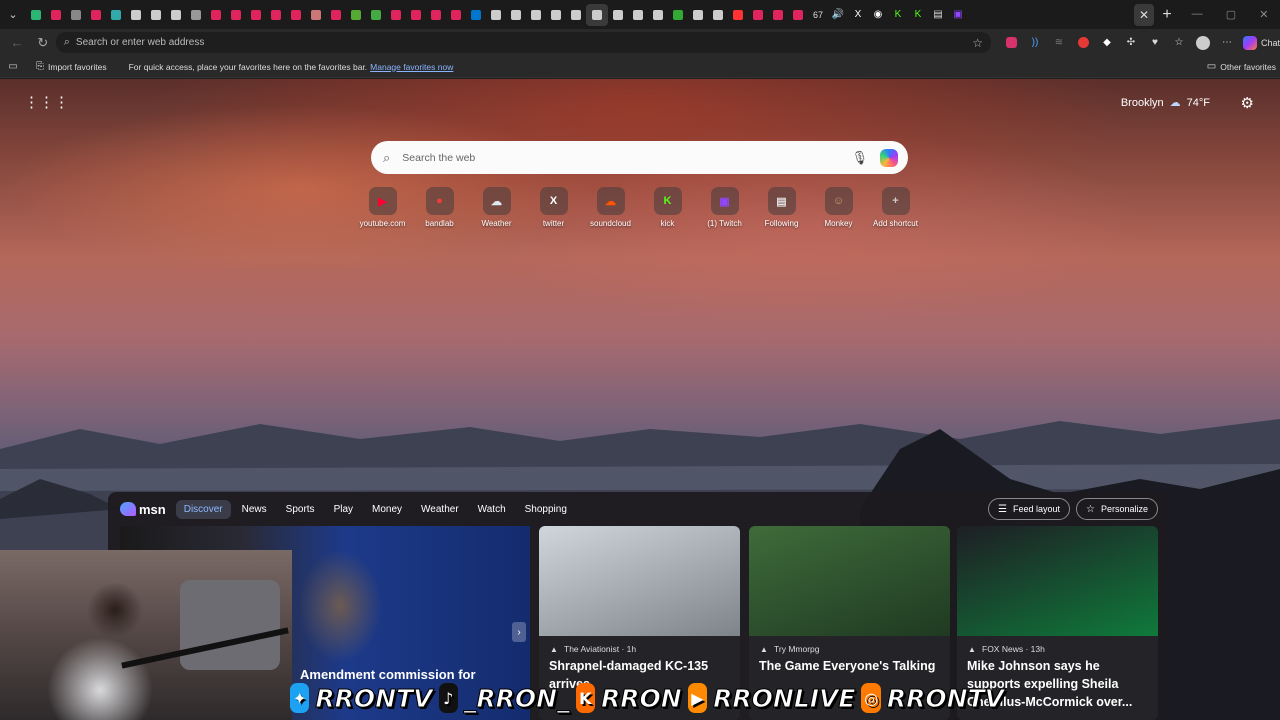  Describe the element at coordinates (411, 67) in the screenshot. I see `manage-favorites-link: Manage favorites now` at that location.